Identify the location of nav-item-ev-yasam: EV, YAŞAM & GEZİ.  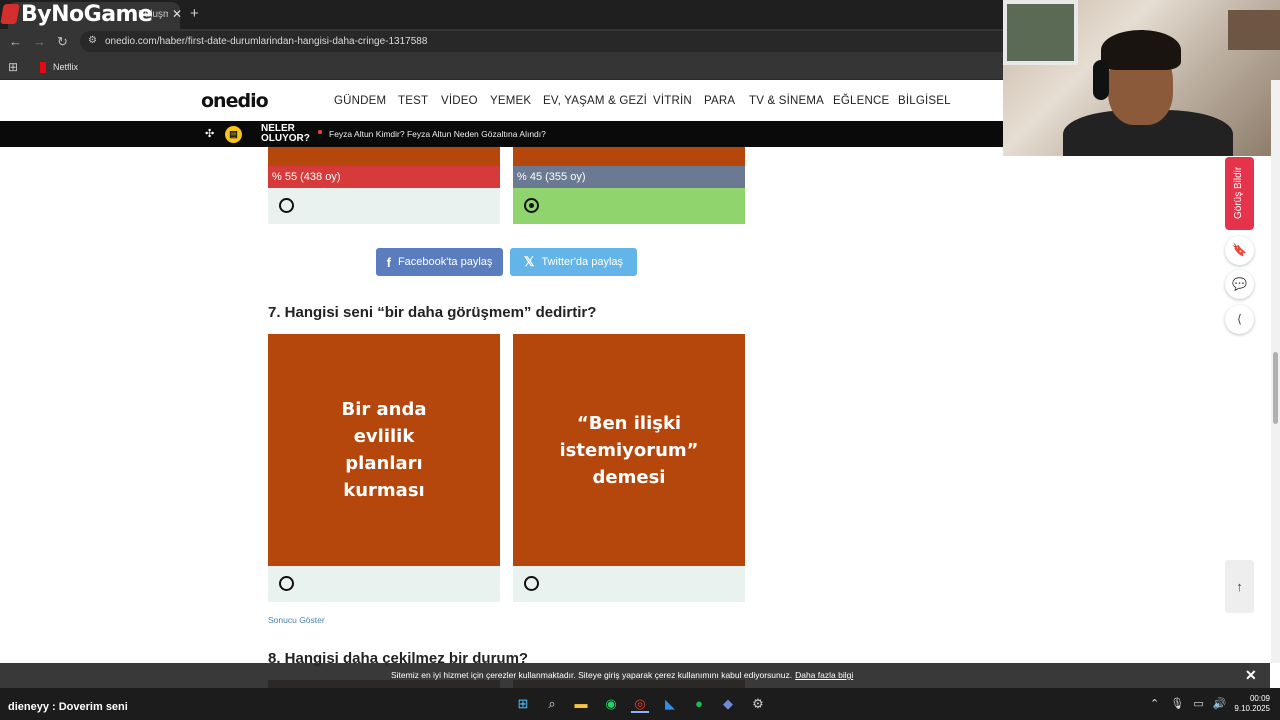
(595, 101).